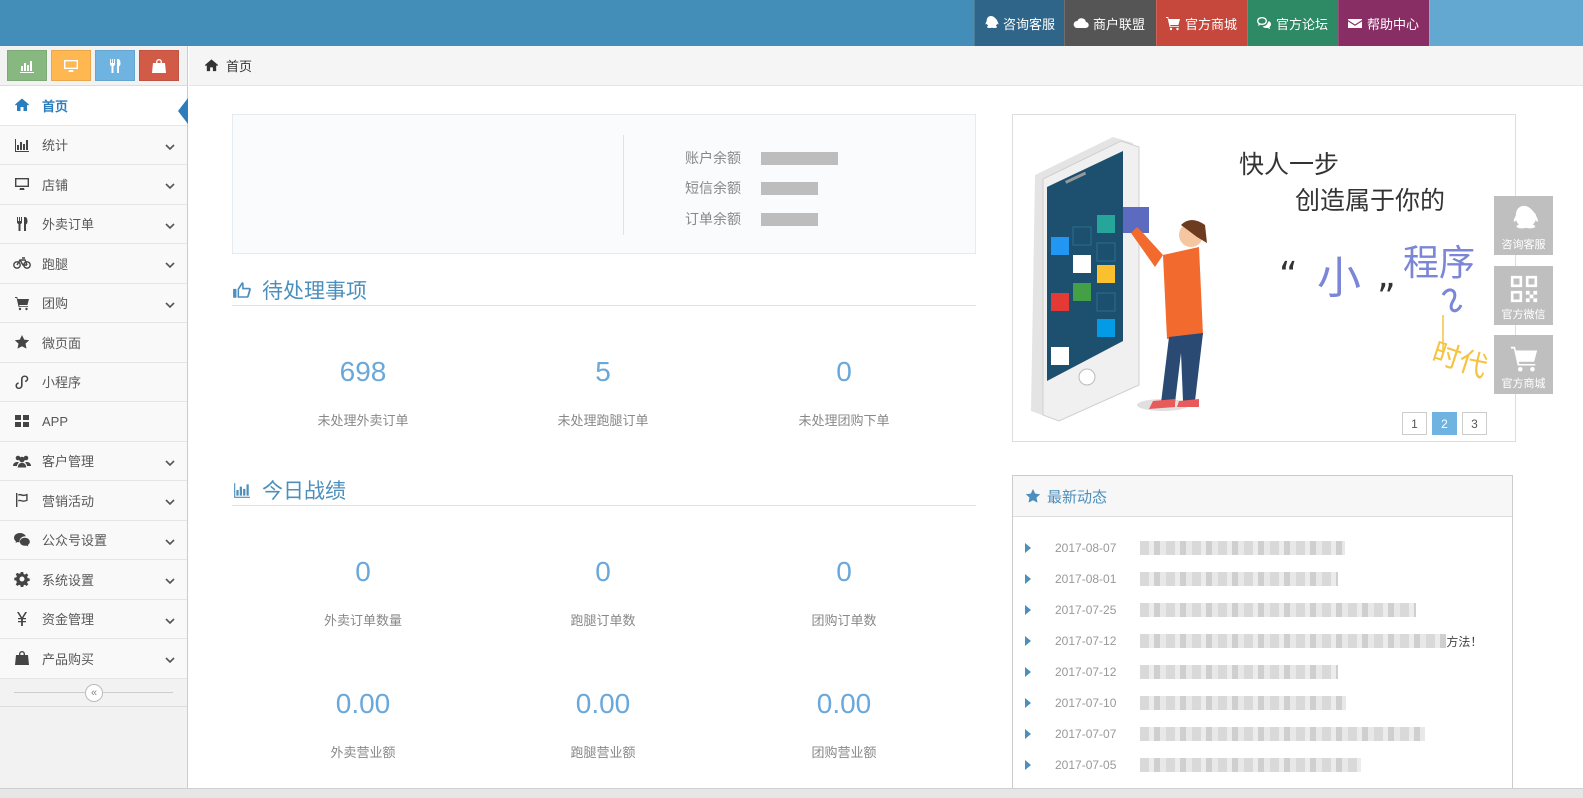 This screenshot has height=798, width=1583. Describe the element at coordinates (1029, 24) in the screenshot. I see `topnav-label: 咨询客服` at that location.